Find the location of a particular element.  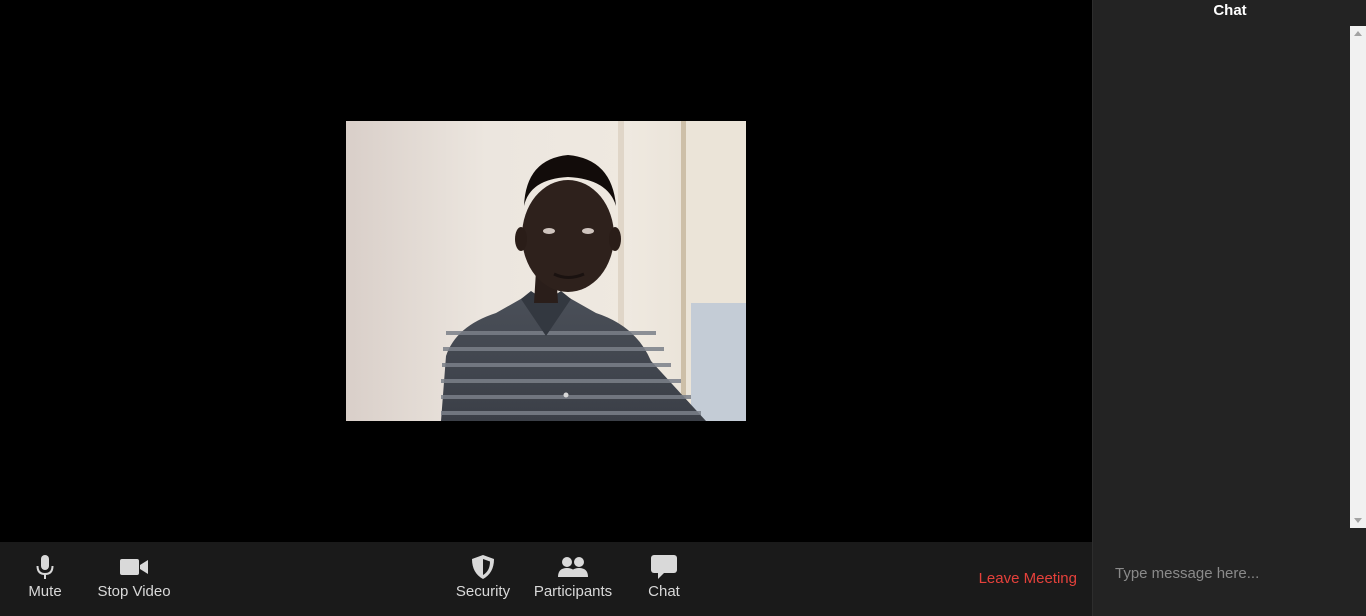

mute-button: Mute is located at coordinates (45, 579).